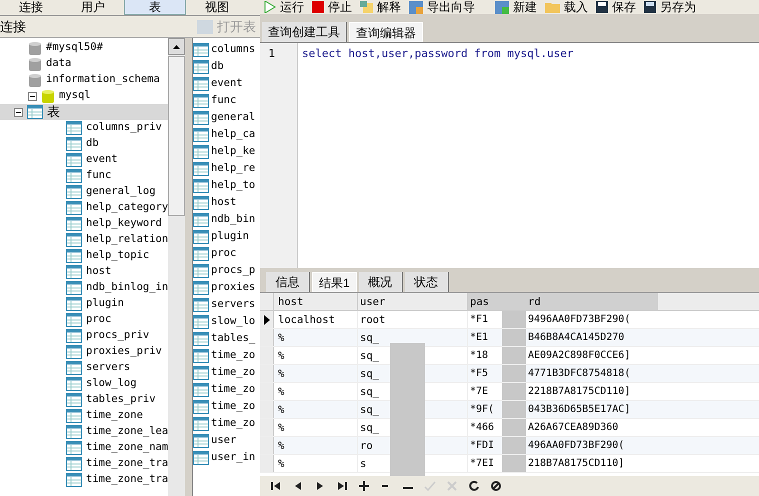 The height and width of the screenshot is (496, 759). Describe the element at coordinates (380, 282) in the screenshot. I see `tab: 概况` at that location.